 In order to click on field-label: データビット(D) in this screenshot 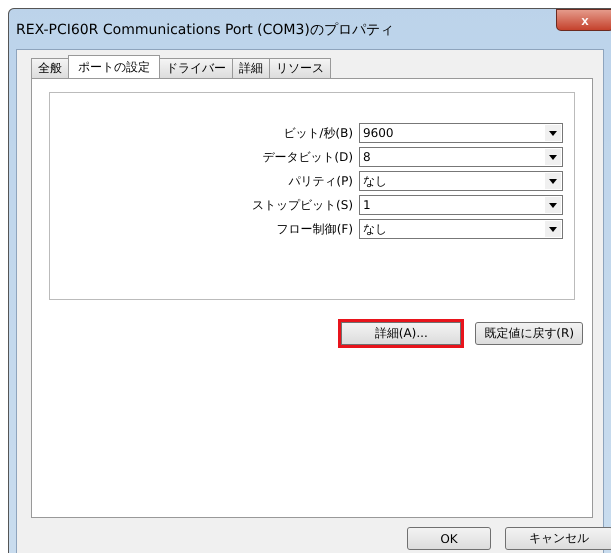, I will do `click(307, 157)`.